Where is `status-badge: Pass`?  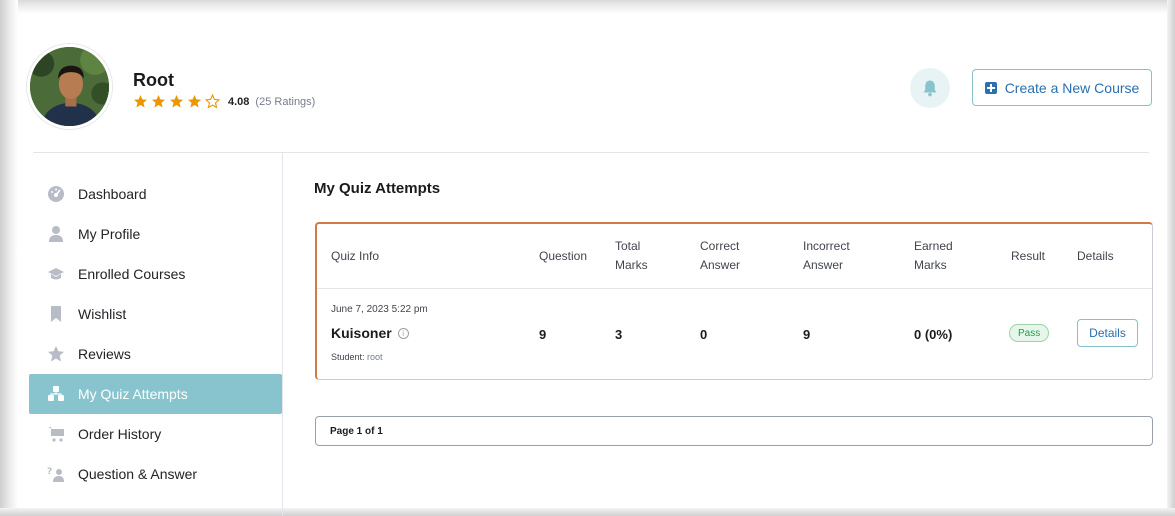 status-badge: Pass is located at coordinates (1029, 333).